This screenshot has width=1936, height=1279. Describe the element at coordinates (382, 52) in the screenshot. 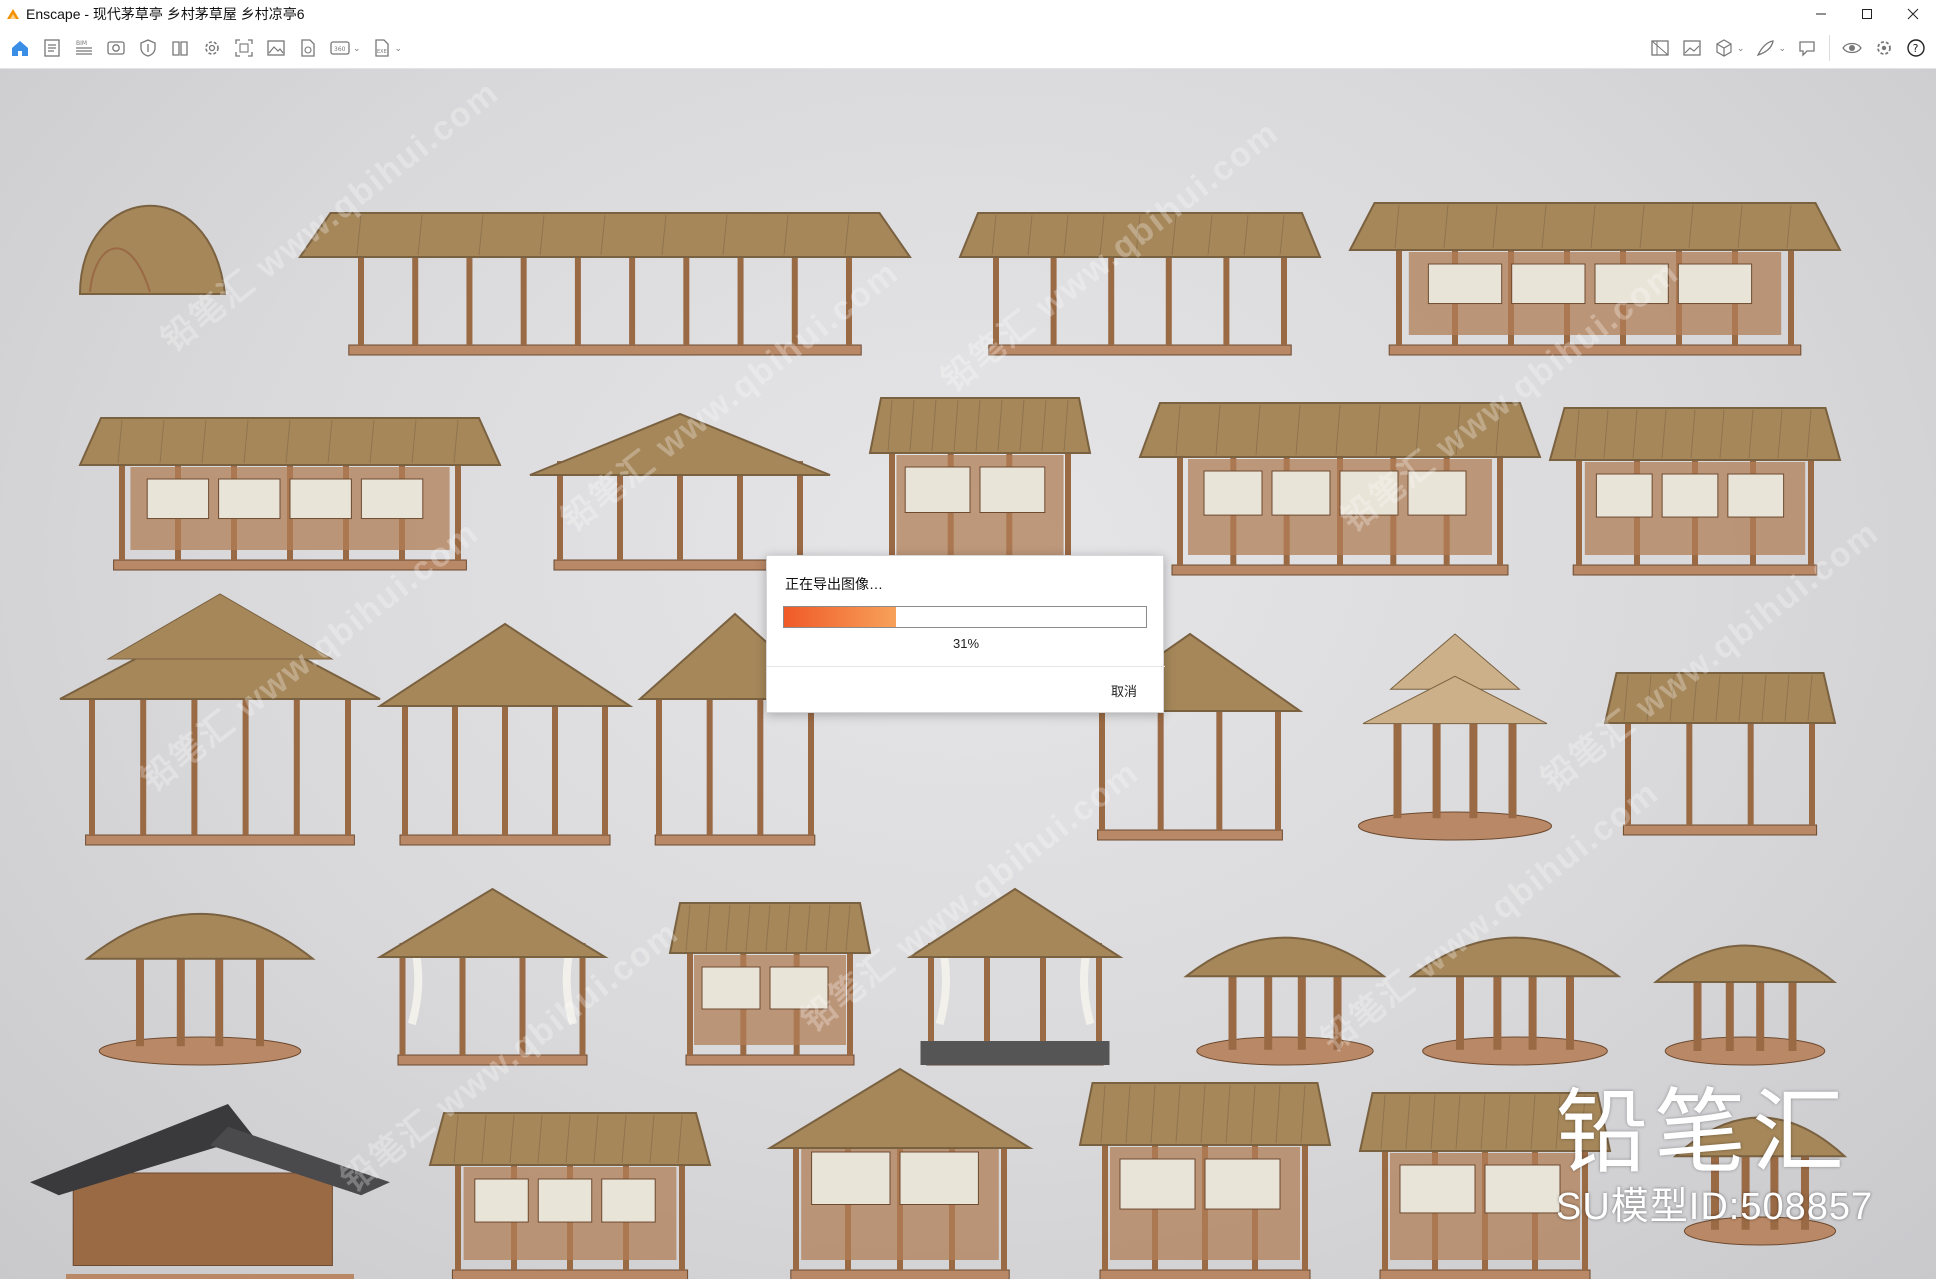

I see `svg-text: EXE` at that location.